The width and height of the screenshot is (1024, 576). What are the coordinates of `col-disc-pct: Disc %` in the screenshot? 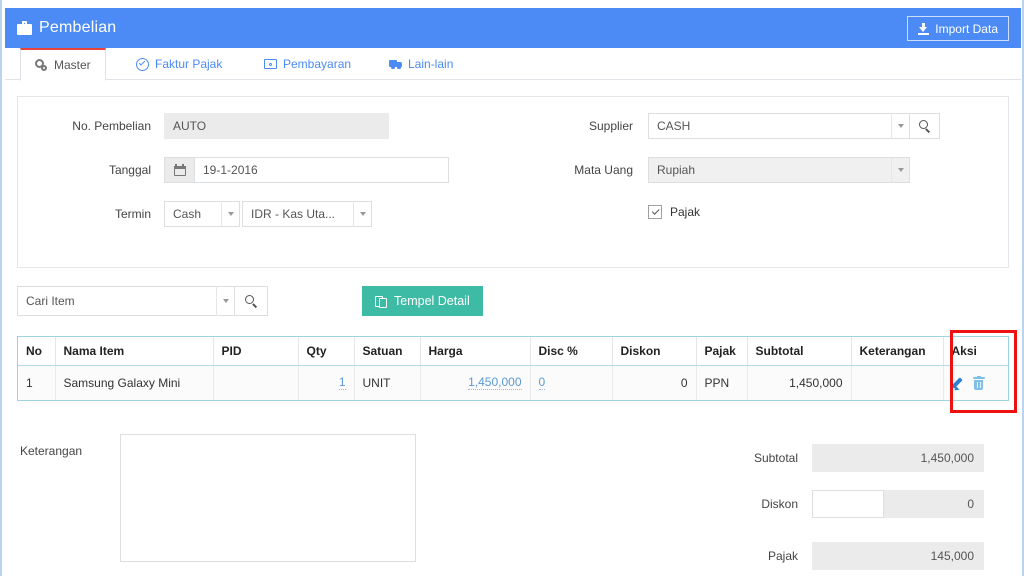 It's located at (571, 351).